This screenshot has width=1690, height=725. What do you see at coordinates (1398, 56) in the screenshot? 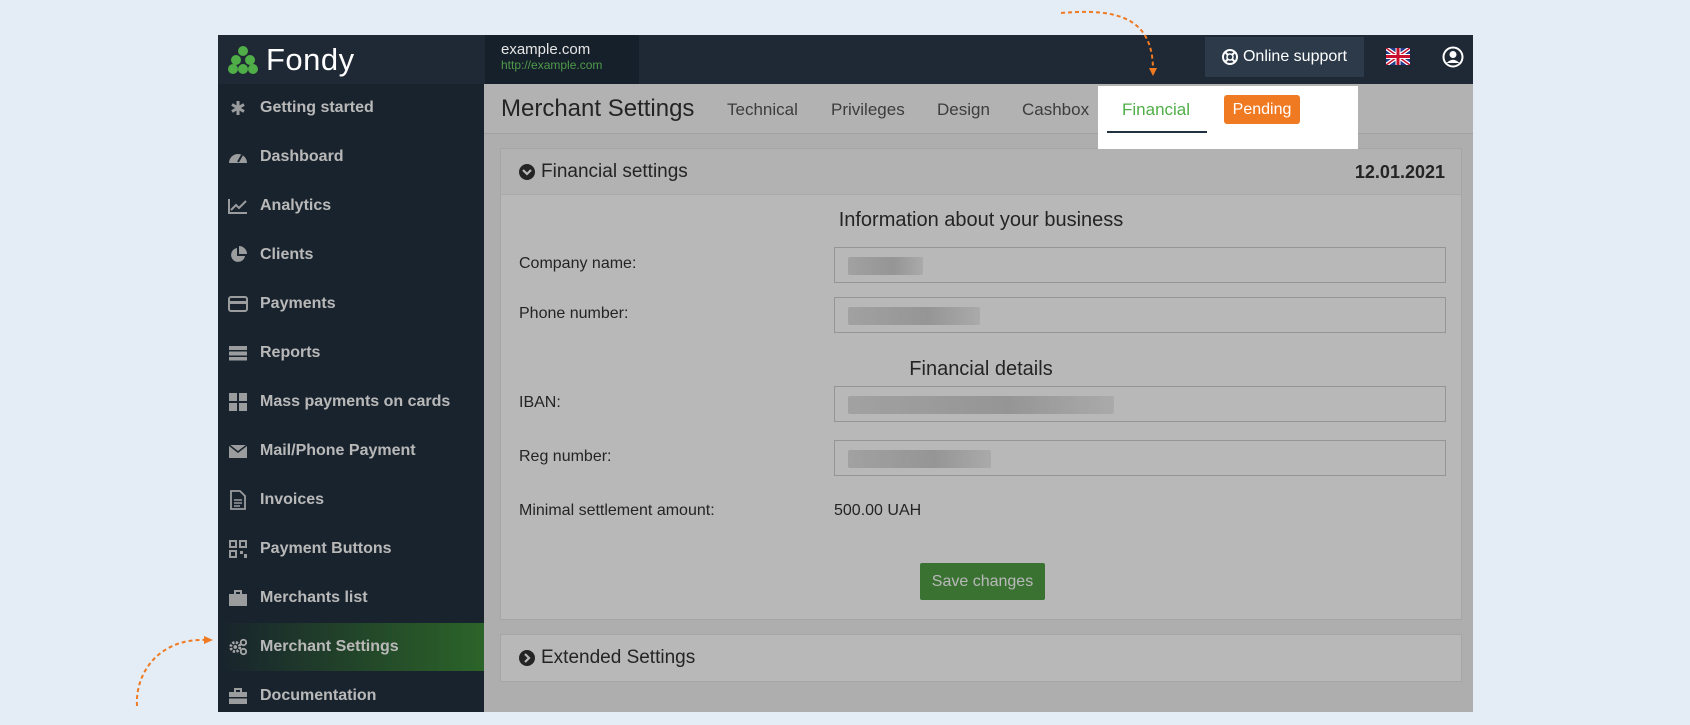
I see `flag-uk-icon` at bounding box center [1398, 56].